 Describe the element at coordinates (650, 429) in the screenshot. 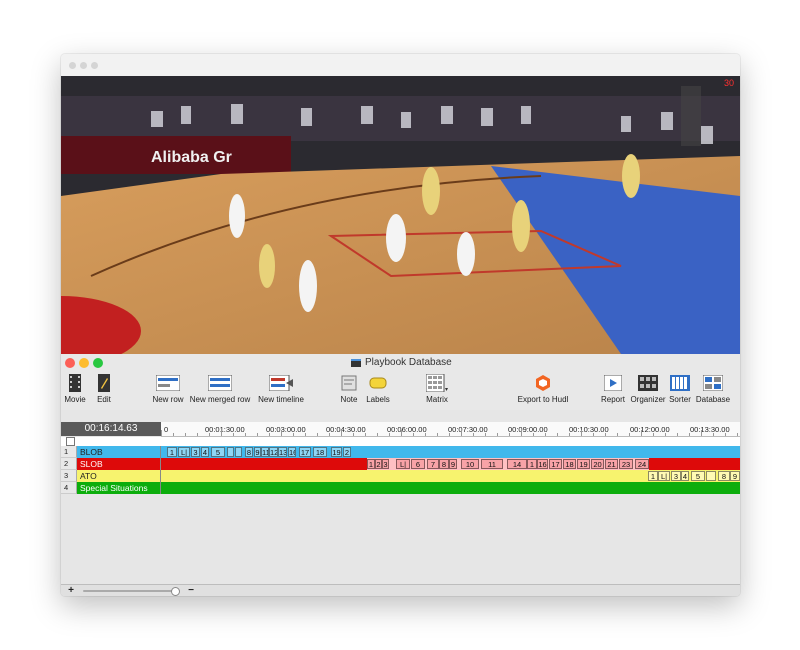

I see `ruler-label: 00:12:00.00` at that location.